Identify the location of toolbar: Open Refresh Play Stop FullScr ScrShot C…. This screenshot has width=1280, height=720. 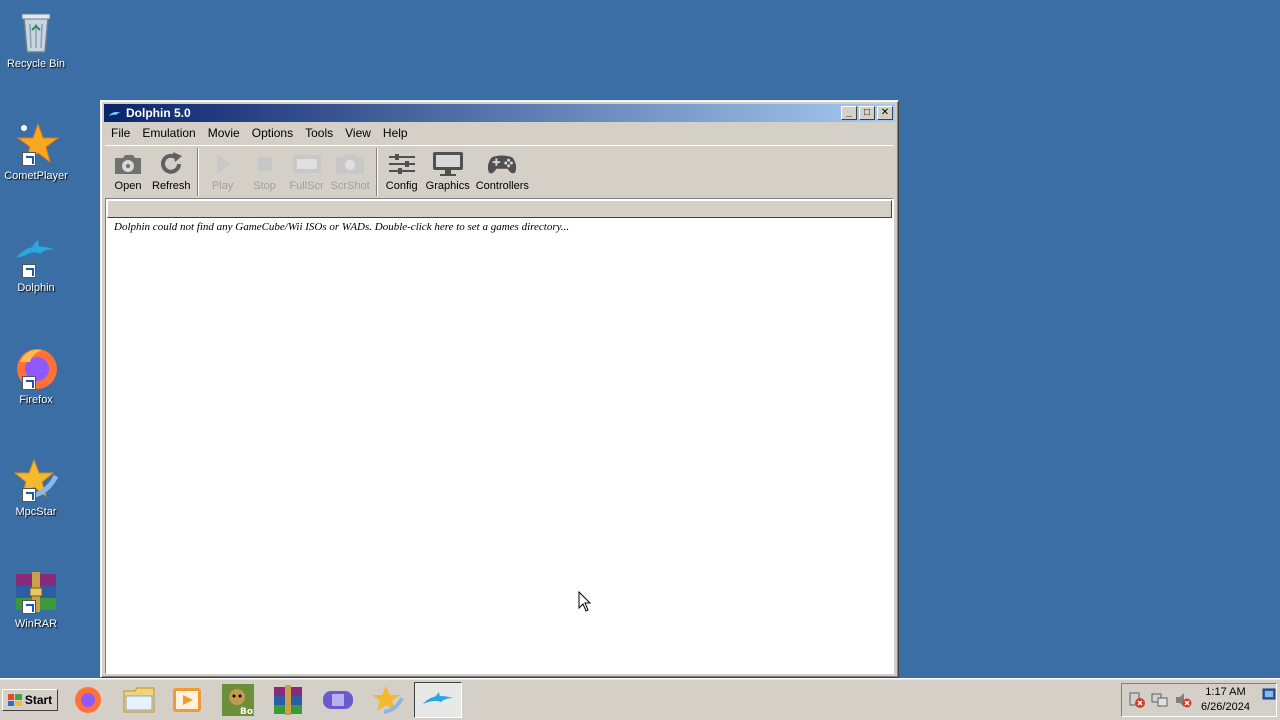
(499, 171).